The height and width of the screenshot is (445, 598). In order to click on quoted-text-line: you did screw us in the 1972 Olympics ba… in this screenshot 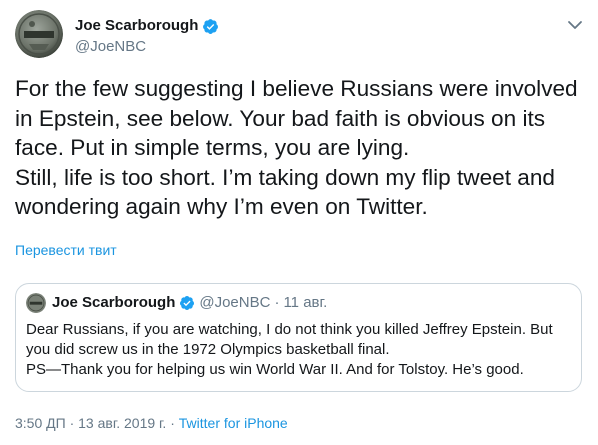, I will do `click(208, 349)`.